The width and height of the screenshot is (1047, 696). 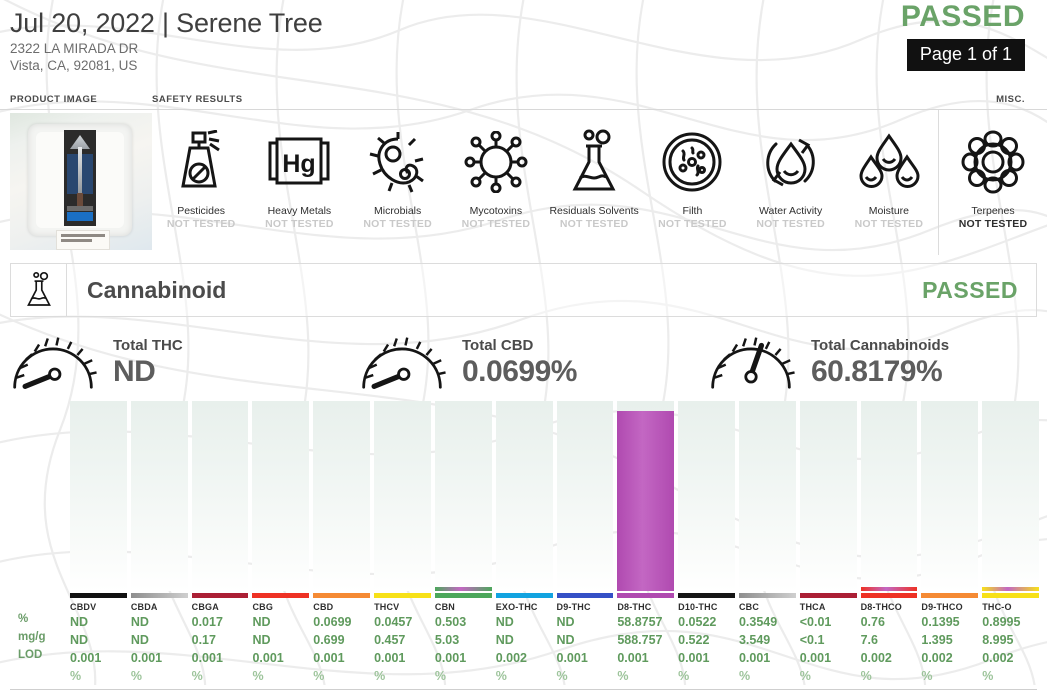 What do you see at coordinates (881, 607) in the screenshot?
I see `analyte-name: D8-THCO` at bounding box center [881, 607].